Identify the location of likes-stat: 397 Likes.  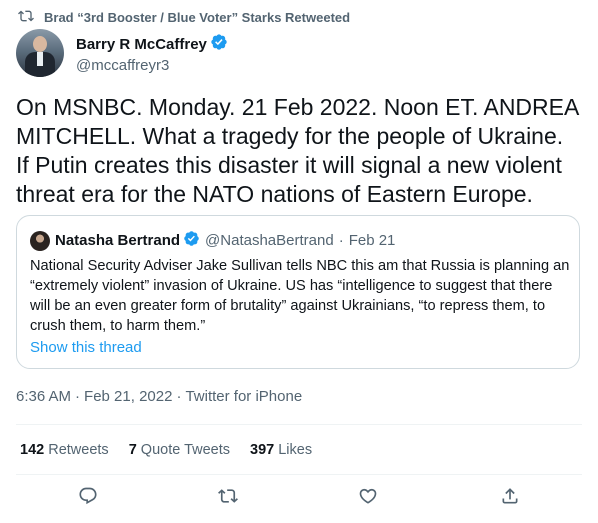
(281, 450).